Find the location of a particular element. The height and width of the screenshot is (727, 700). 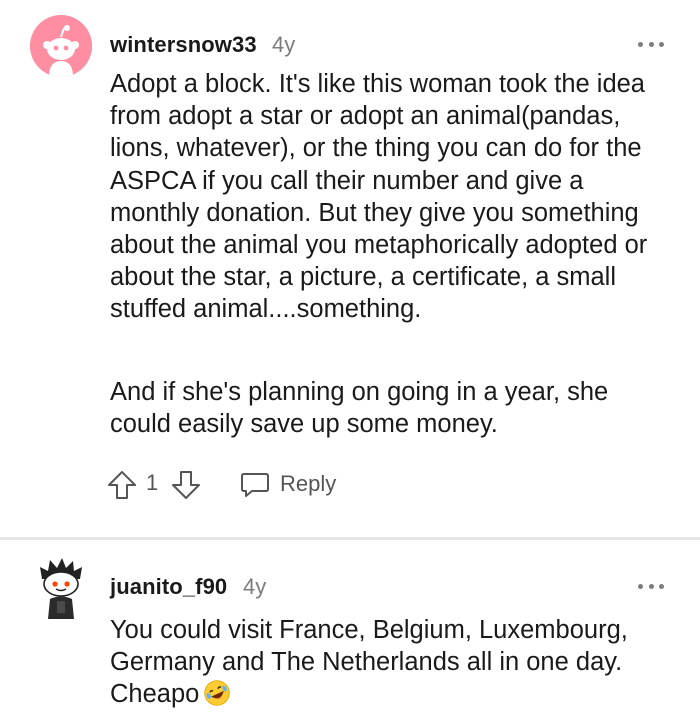

username: wintersnow33 is located at coordinates (183, 45).